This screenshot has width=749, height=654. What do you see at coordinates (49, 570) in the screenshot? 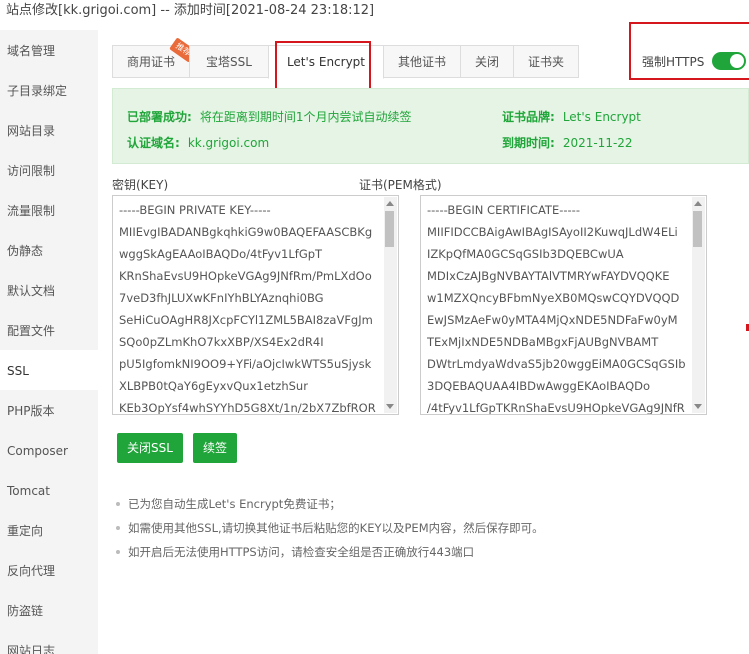
I see `sidebar-item-reverse-proxy: 反向代理` at bounding box center [49, 570].